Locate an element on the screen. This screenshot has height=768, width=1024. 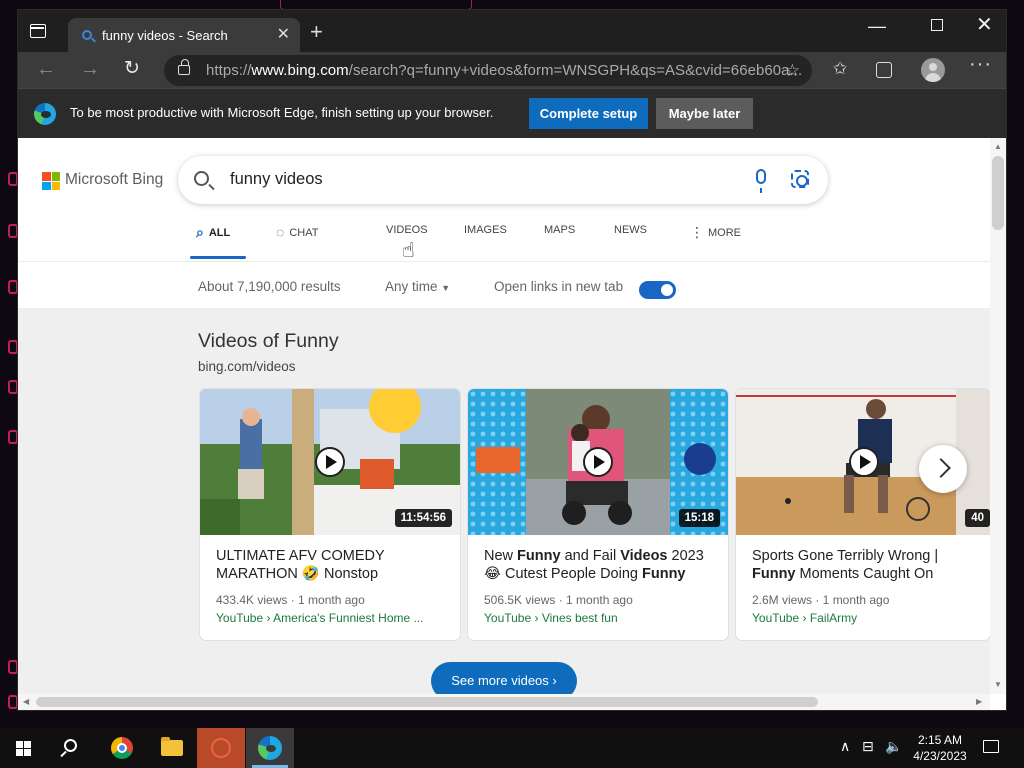
video-duration: 40 is located at coordinates (977, 518).